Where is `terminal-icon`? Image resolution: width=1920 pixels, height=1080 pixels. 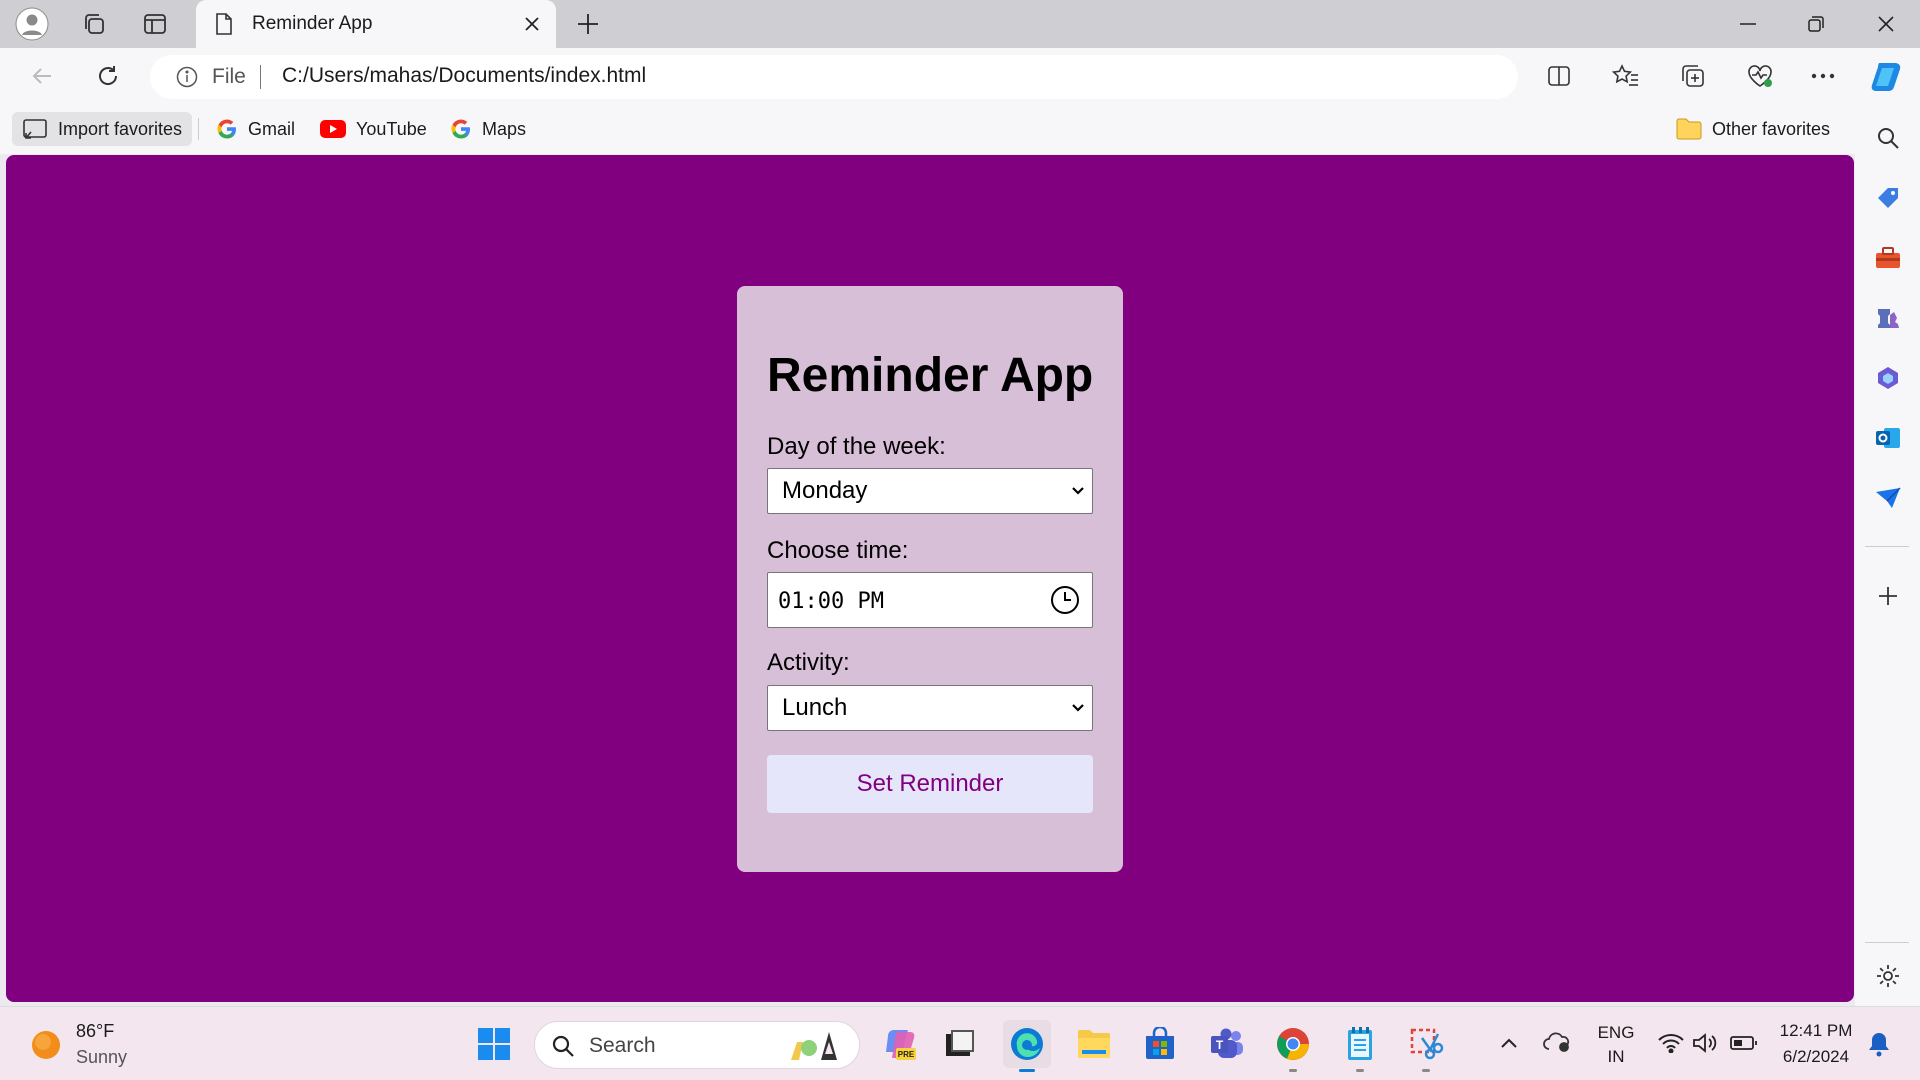 terminal-icon is located at coordinates (960, 1044).